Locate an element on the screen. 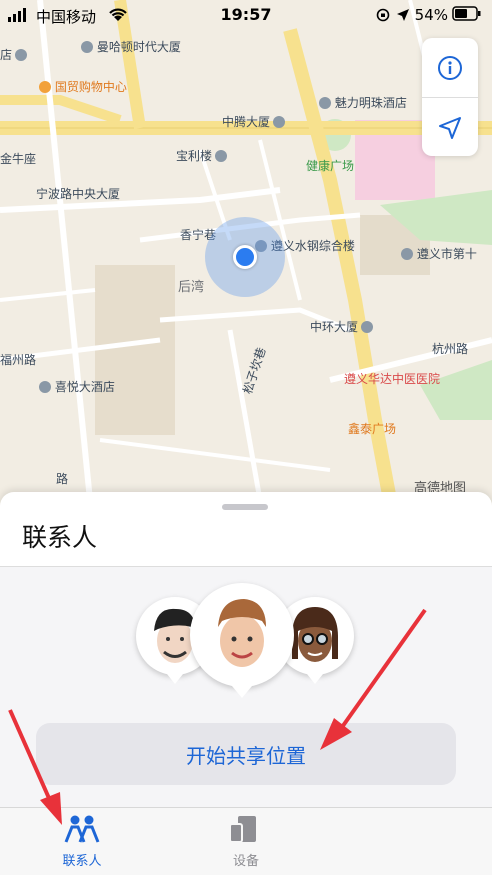 This screenshot has width=492, height=875. map-label-guomao: 国贸购物中心 is located at coordinates (81, 86).